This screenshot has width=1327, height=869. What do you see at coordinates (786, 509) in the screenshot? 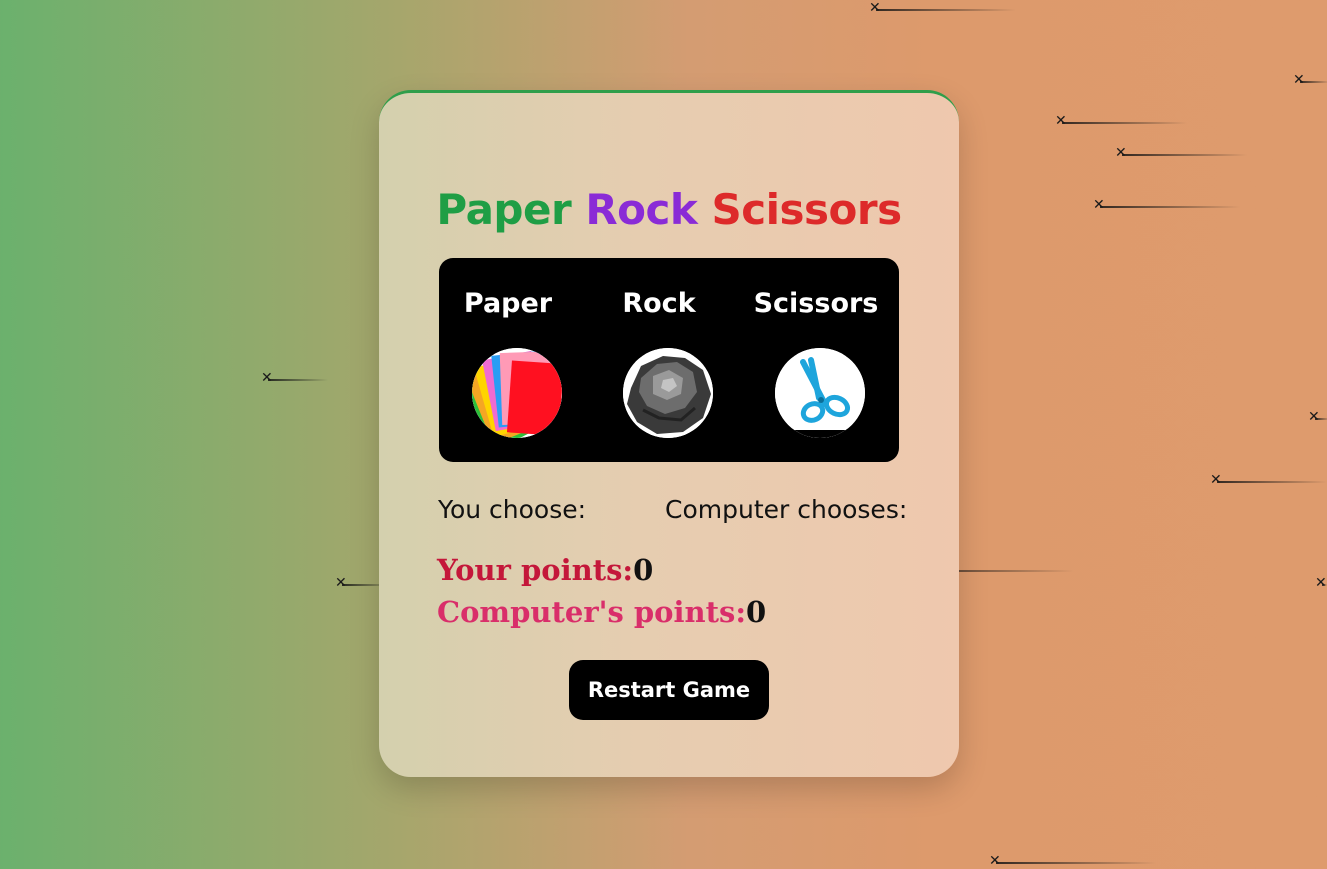
I see `computer-choice-label: Computer chooses:` at bounding box center [786, 509].